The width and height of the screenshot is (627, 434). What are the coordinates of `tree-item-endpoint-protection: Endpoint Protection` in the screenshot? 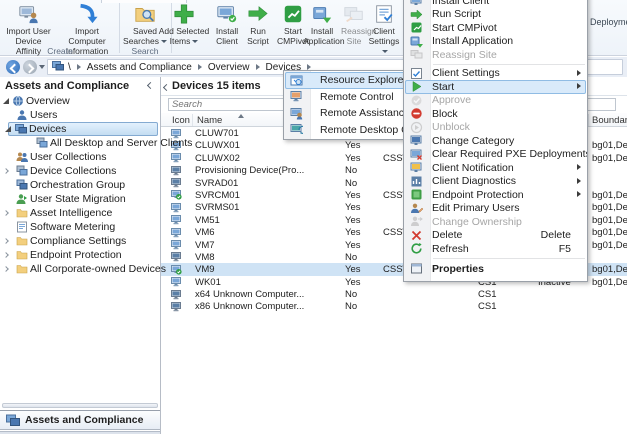 It's located at (80, 255).